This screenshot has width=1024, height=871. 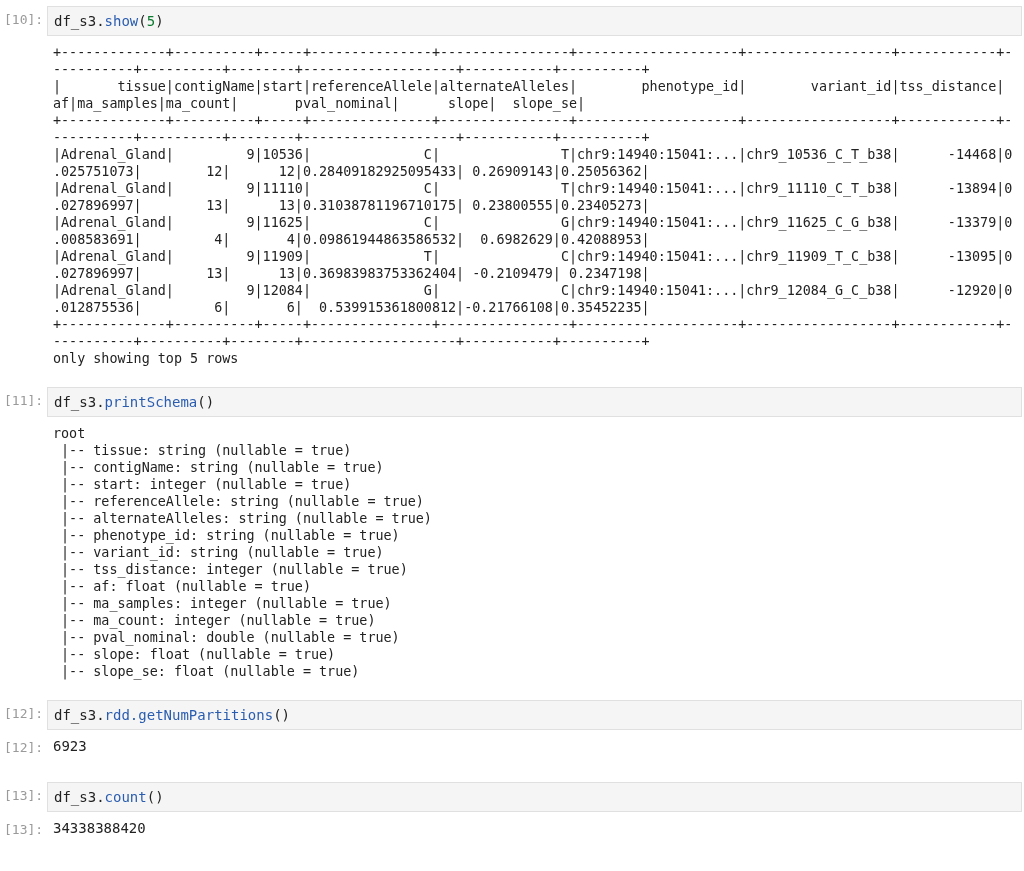 I want to click on output-line: .008583691| 4| 4|0.09861944863586532| 0.6982629|0.42088953|, so click(x=351, y=239).